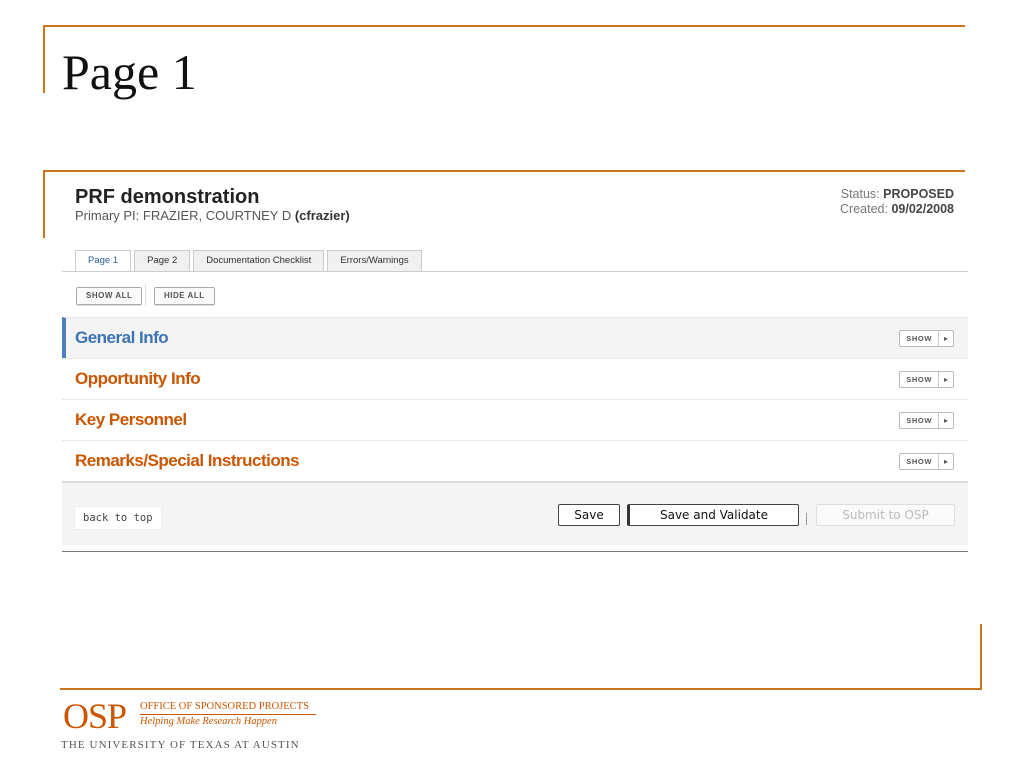 The height and width of the screenshot is (768, 1024). What do you see at coordinates (44, 59) in the screenshot?
I see `slide-top-rule-vertical` at bounding box center [44, 59].